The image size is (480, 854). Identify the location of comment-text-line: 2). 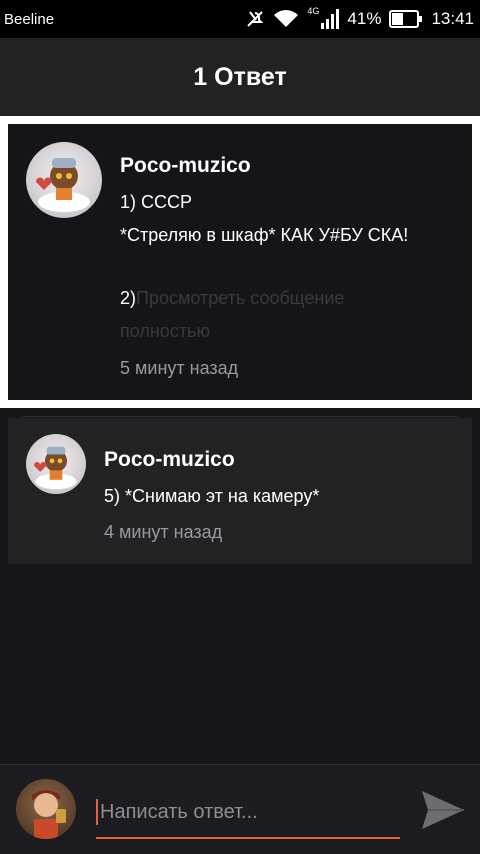
(128, 298).